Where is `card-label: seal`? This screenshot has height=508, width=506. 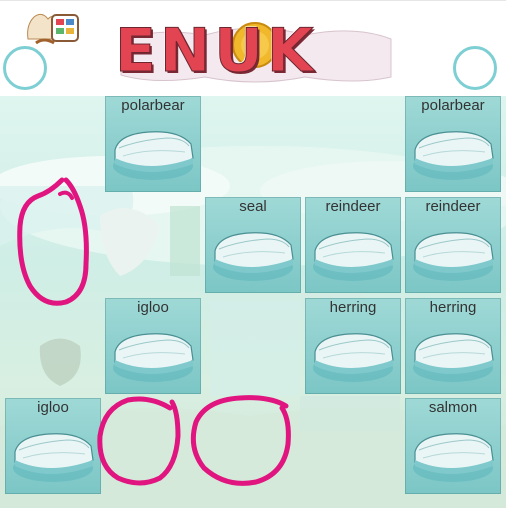 card-label: seal is located at coordinates (253, 206).